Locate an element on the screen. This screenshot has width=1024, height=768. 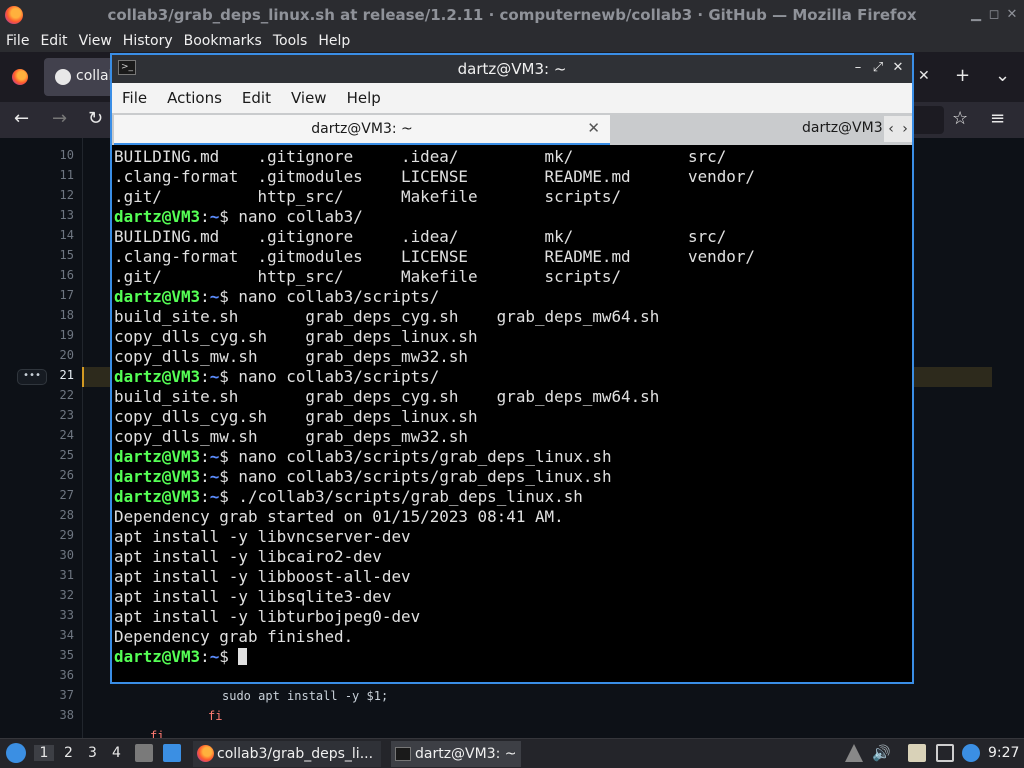
clipboard-icon is located at coordinates (917, 753).